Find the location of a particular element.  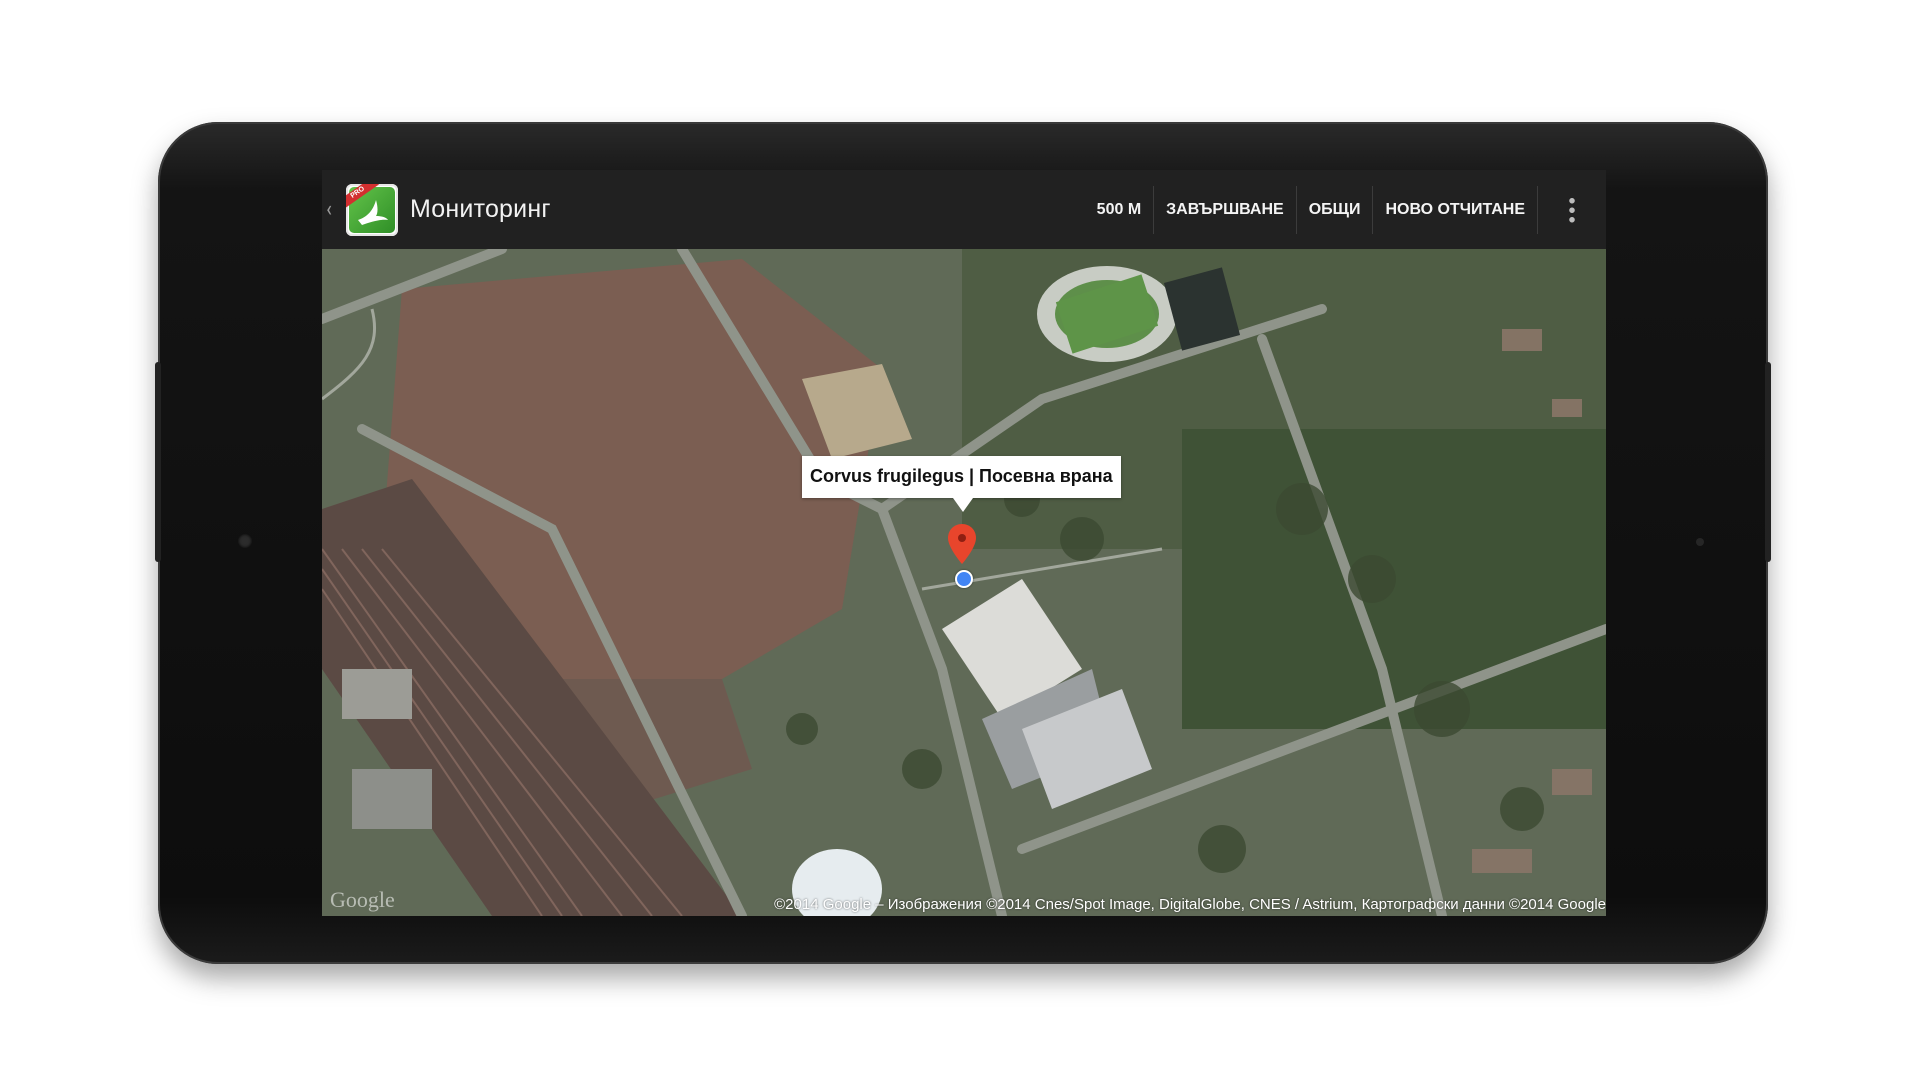

info-window-tail is located at coordinates (963, 505).